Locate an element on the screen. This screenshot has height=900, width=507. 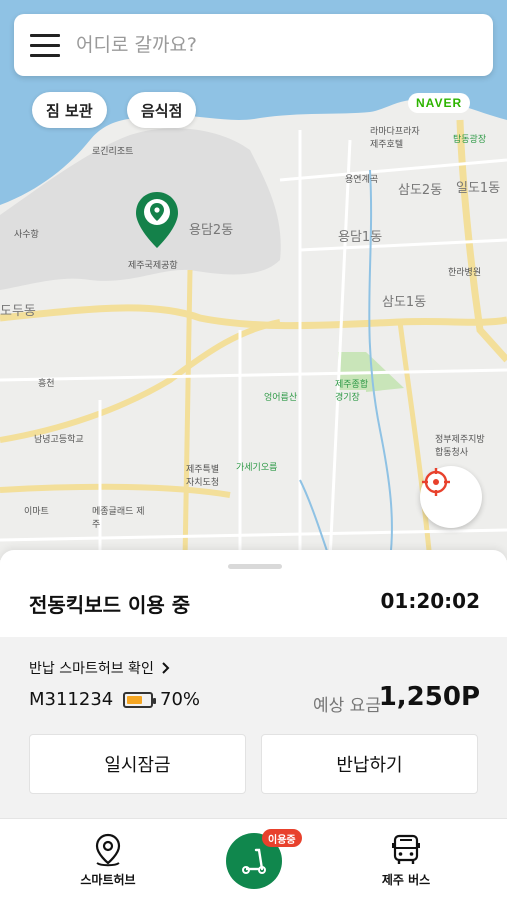
tab-jeju-bus: 제주 버스 is located at coordinates (406, 863).